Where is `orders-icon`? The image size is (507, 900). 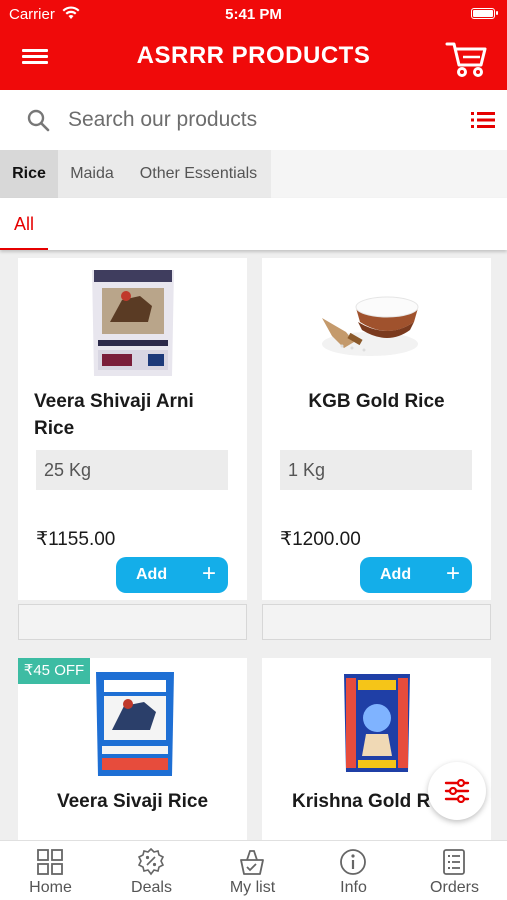 orders-icon is located at coordinates (454, 862).